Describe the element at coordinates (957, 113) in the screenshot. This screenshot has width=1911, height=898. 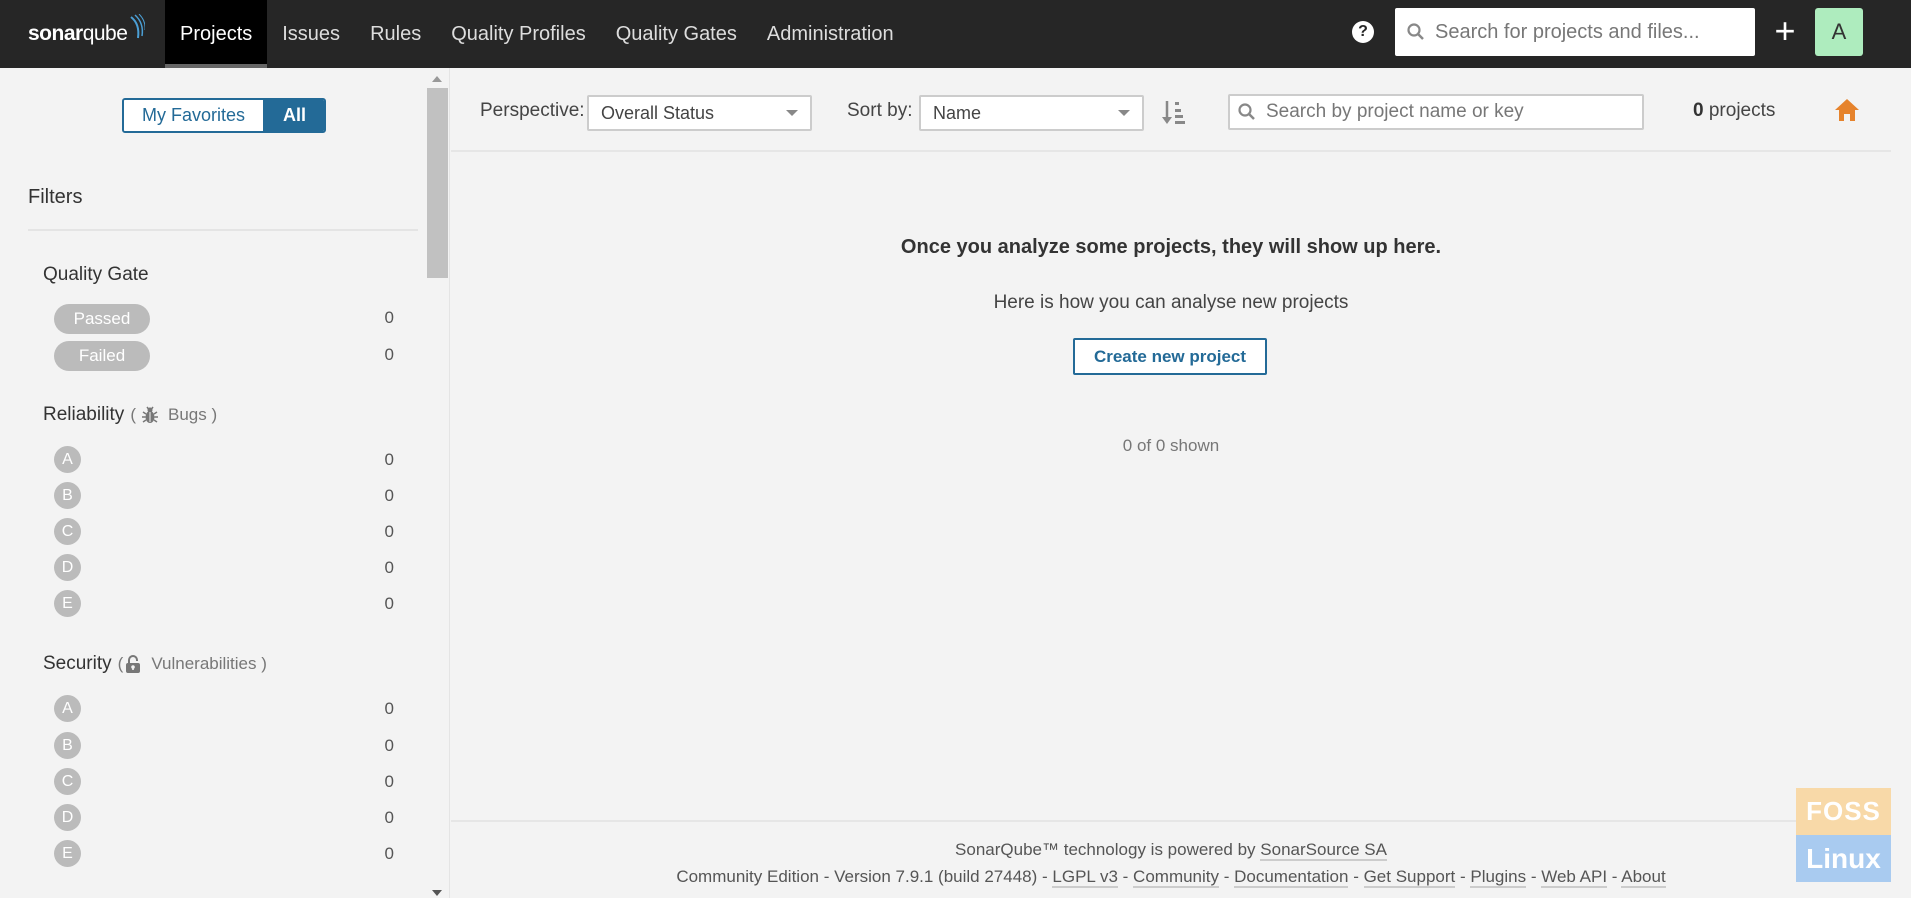
I see `sort-by-value: Name` at that location.